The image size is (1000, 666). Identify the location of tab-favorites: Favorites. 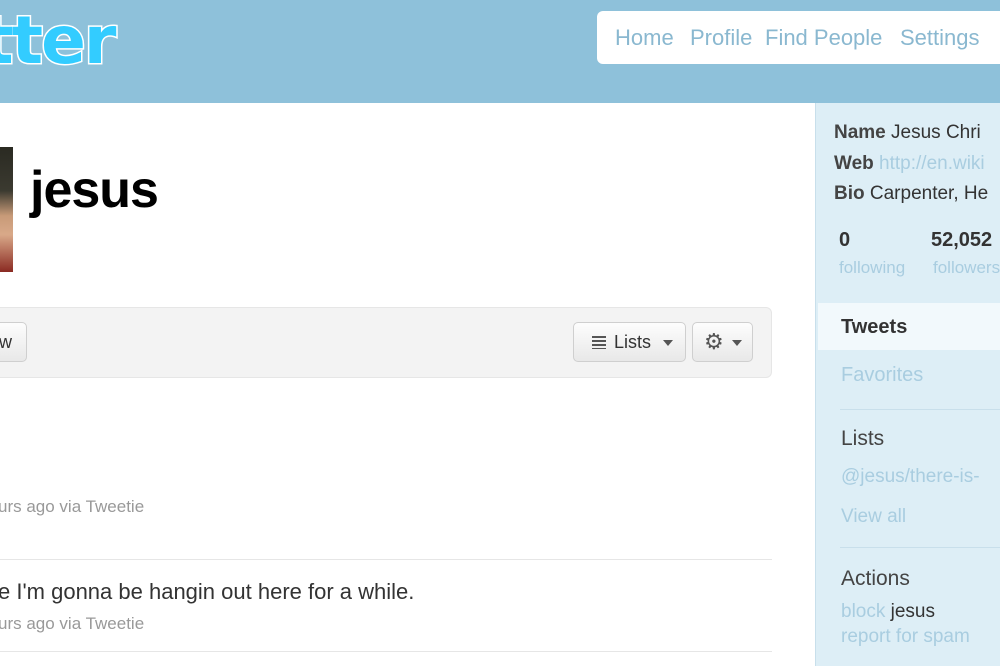
(882, 375).